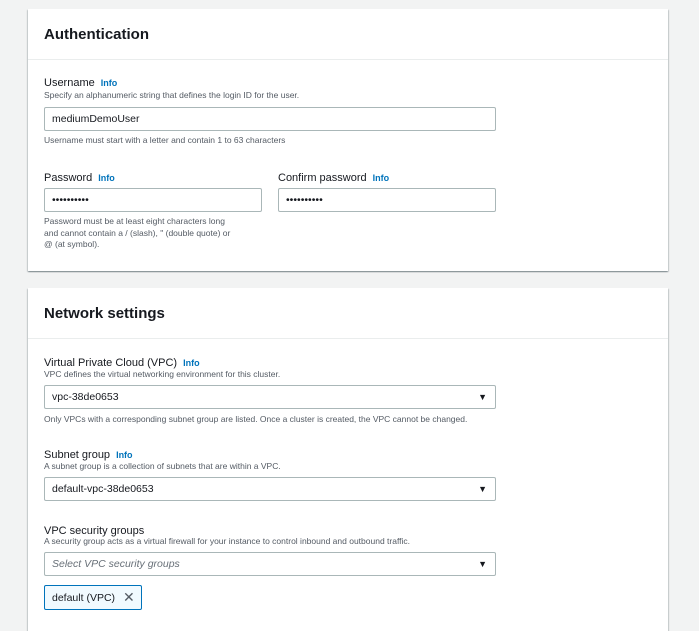 Image resolution: width=699 pixels, height=631 pixels. What do you see at coordinates (304, 200) in the screenshot?
I see `confirm-password-value: ••••••••••` at bounding box center [304, 200].